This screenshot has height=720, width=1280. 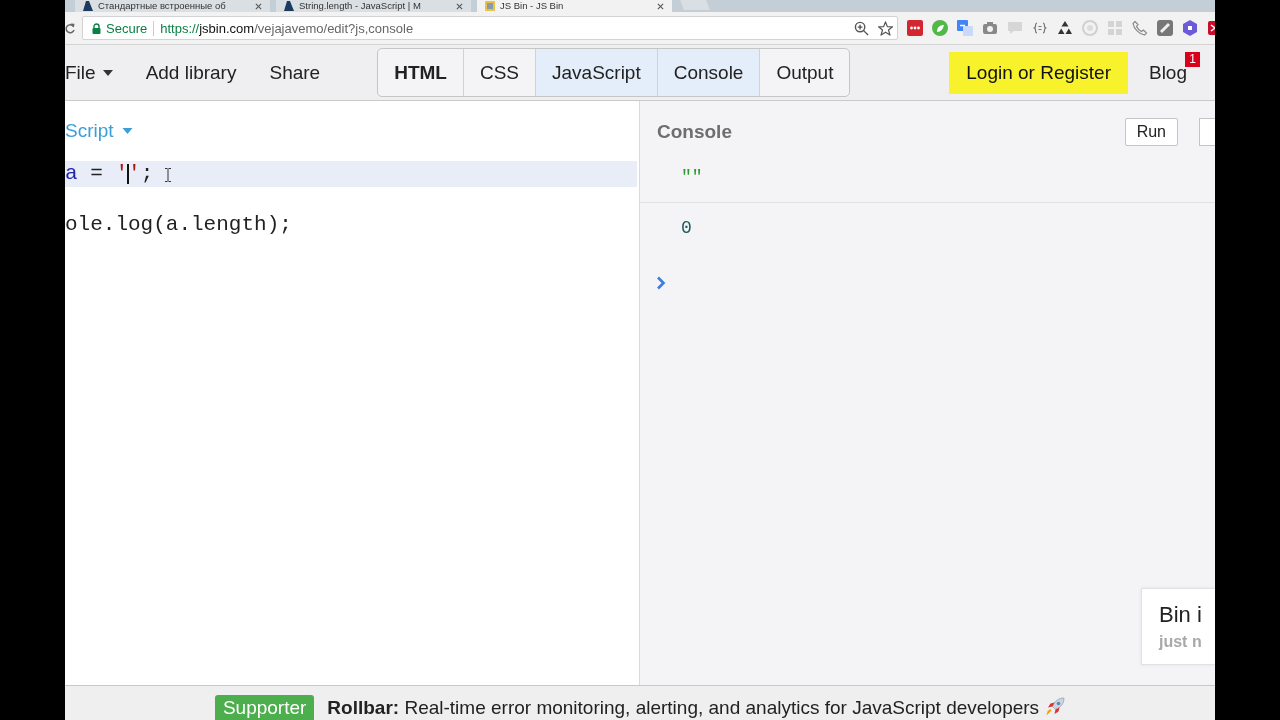 I want to click on panel-title: Console, so click(x=694, y=132).